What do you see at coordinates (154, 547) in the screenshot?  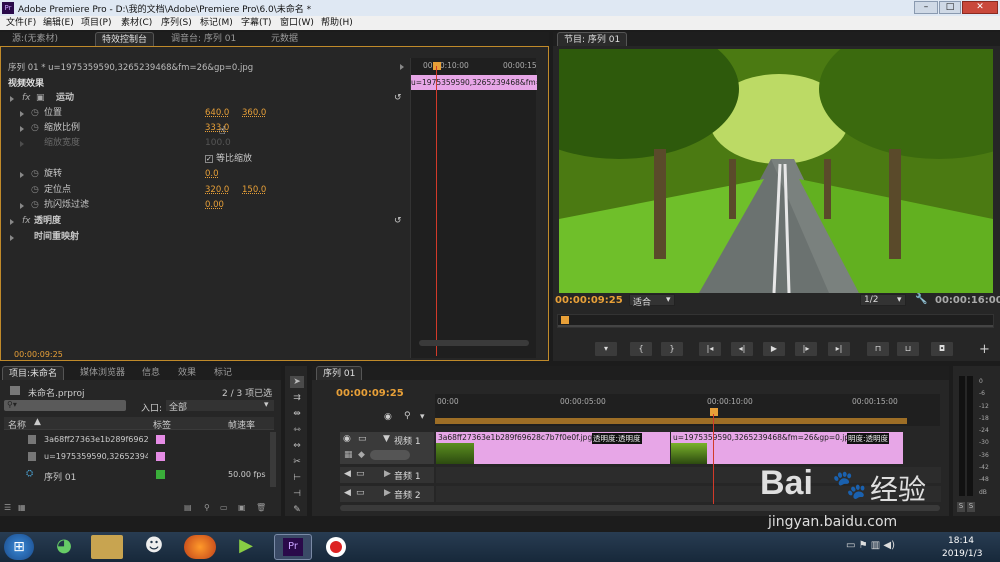 I see `taskbar-qq-icon: ☻` at bounding box center [154, 547].